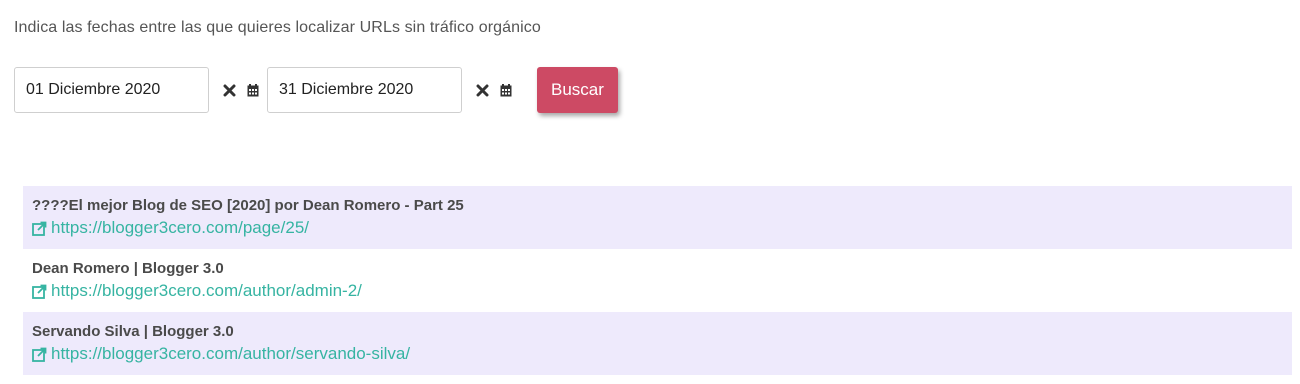  I want to click on result-url: https://blogger3cero.com/author/admin-2/, so click(206, 290).